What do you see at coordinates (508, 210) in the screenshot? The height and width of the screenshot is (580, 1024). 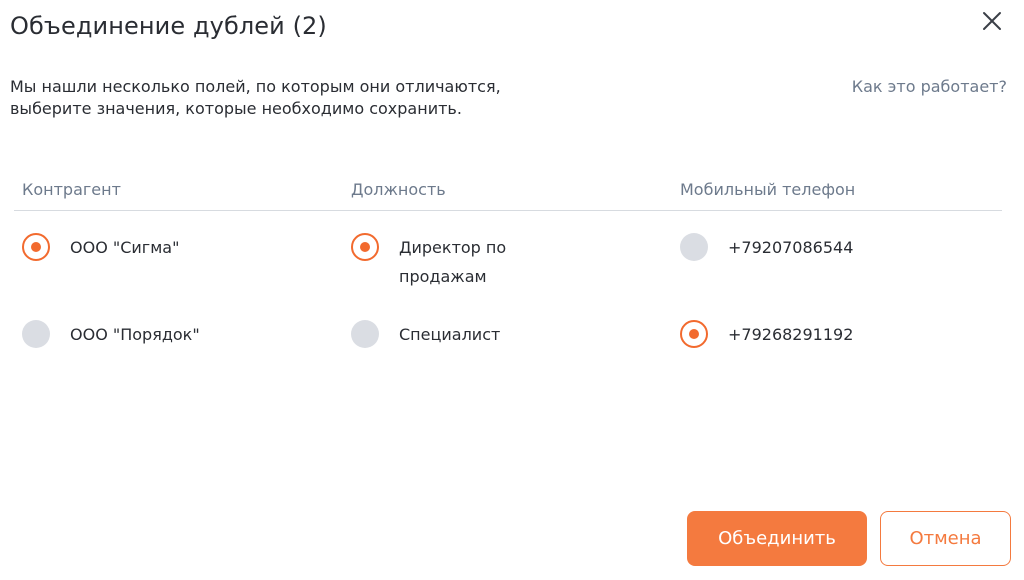 I see `header-divider` at bounding box center [508, 210].